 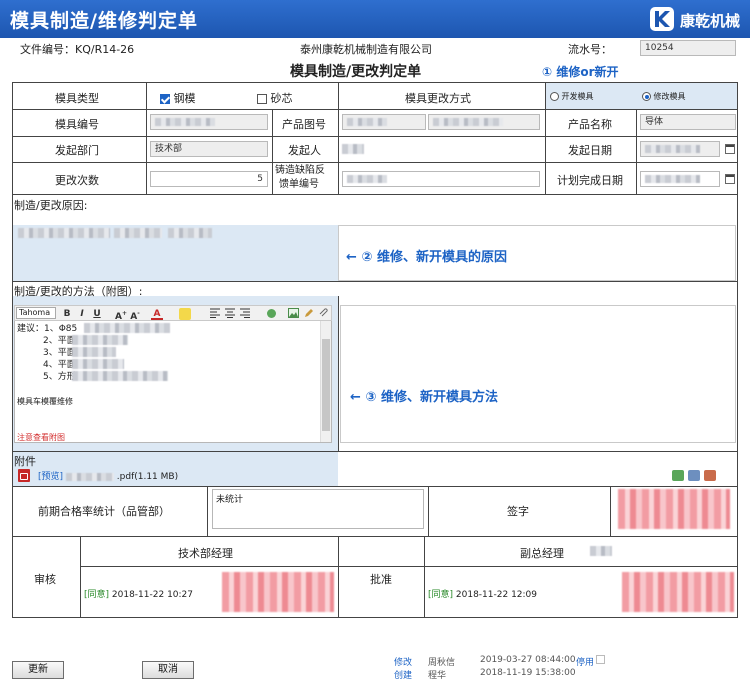 I want to click on create-label: 创建, so click(x=403, y=676).